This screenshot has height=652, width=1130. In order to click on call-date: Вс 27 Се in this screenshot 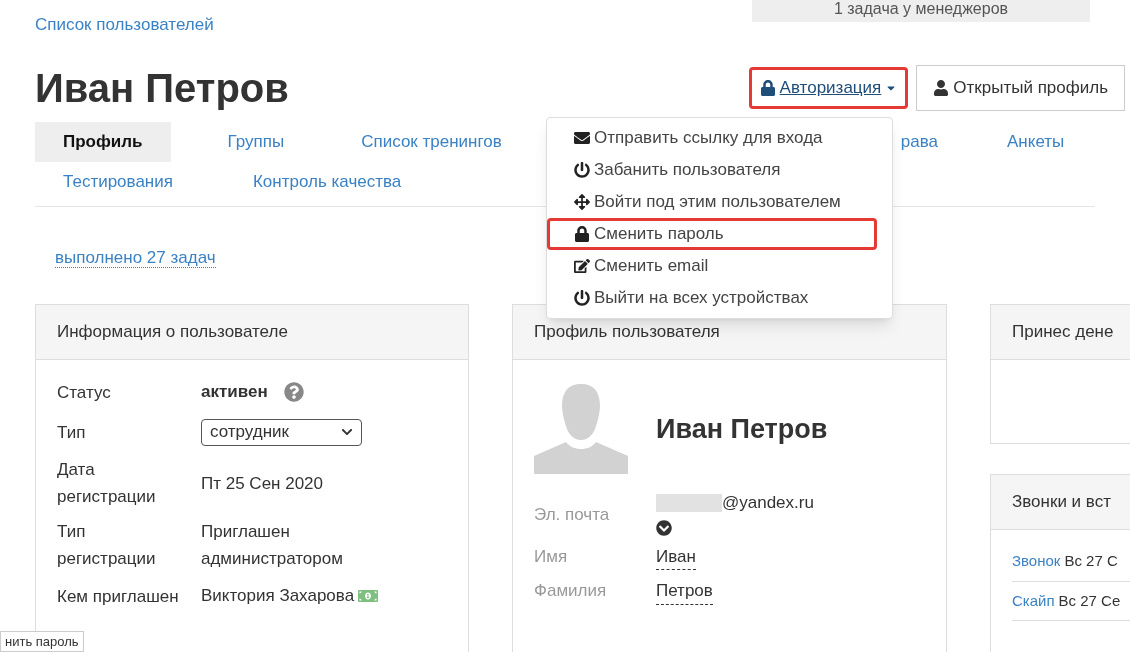, I will do `click(1089, 600)`.